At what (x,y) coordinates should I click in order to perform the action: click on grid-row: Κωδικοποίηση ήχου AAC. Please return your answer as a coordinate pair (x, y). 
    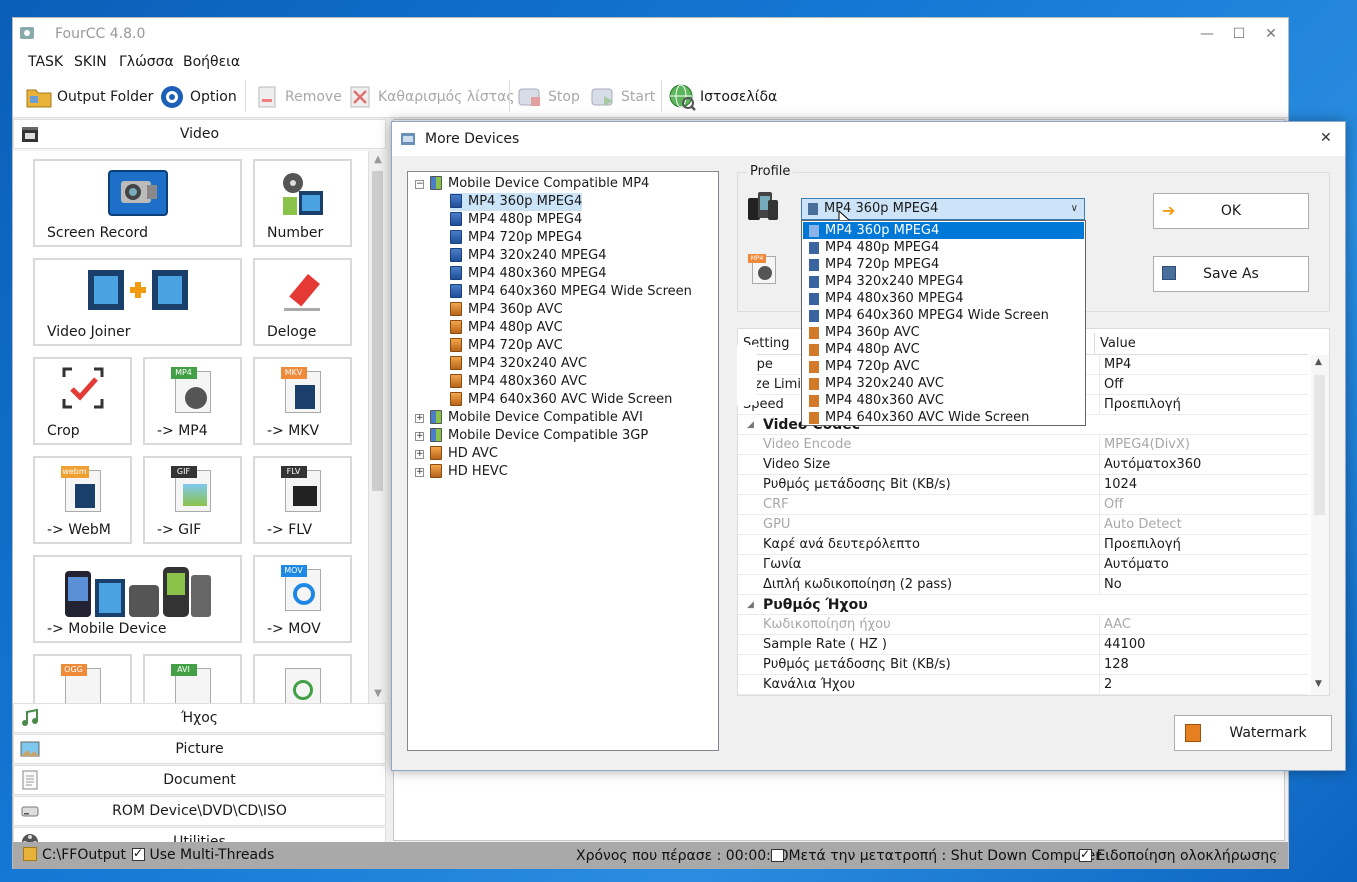
    Looking at the image, I should click on (1023, 625).